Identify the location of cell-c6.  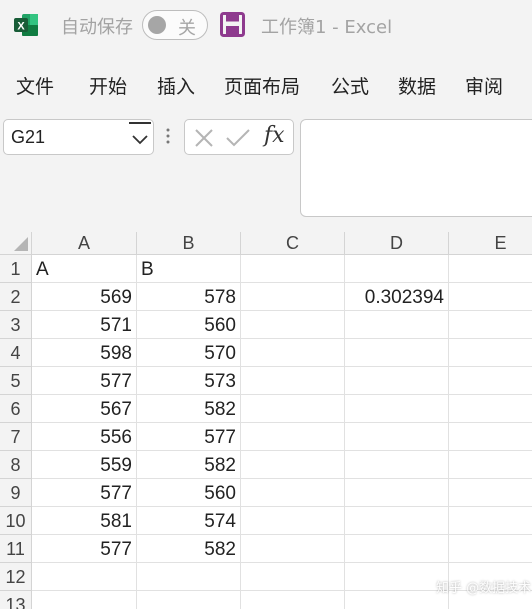
(293, 409).